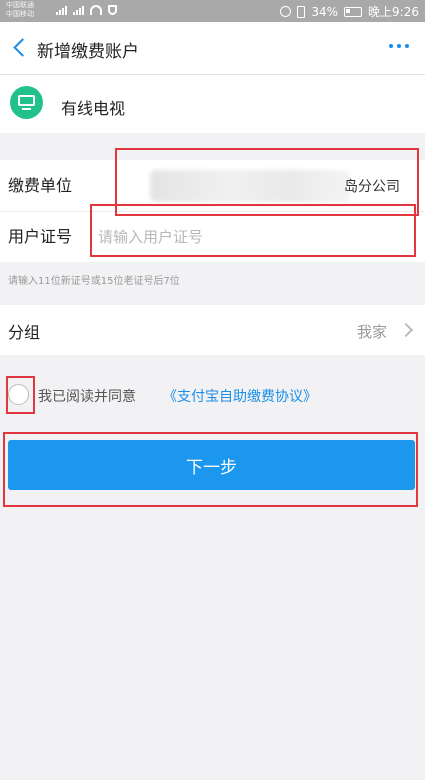 This screenshot has width=425, height=780. Describe the element at coordinates (253, 230) in the screenshot. I see `annotation-box-user-id` at that location.